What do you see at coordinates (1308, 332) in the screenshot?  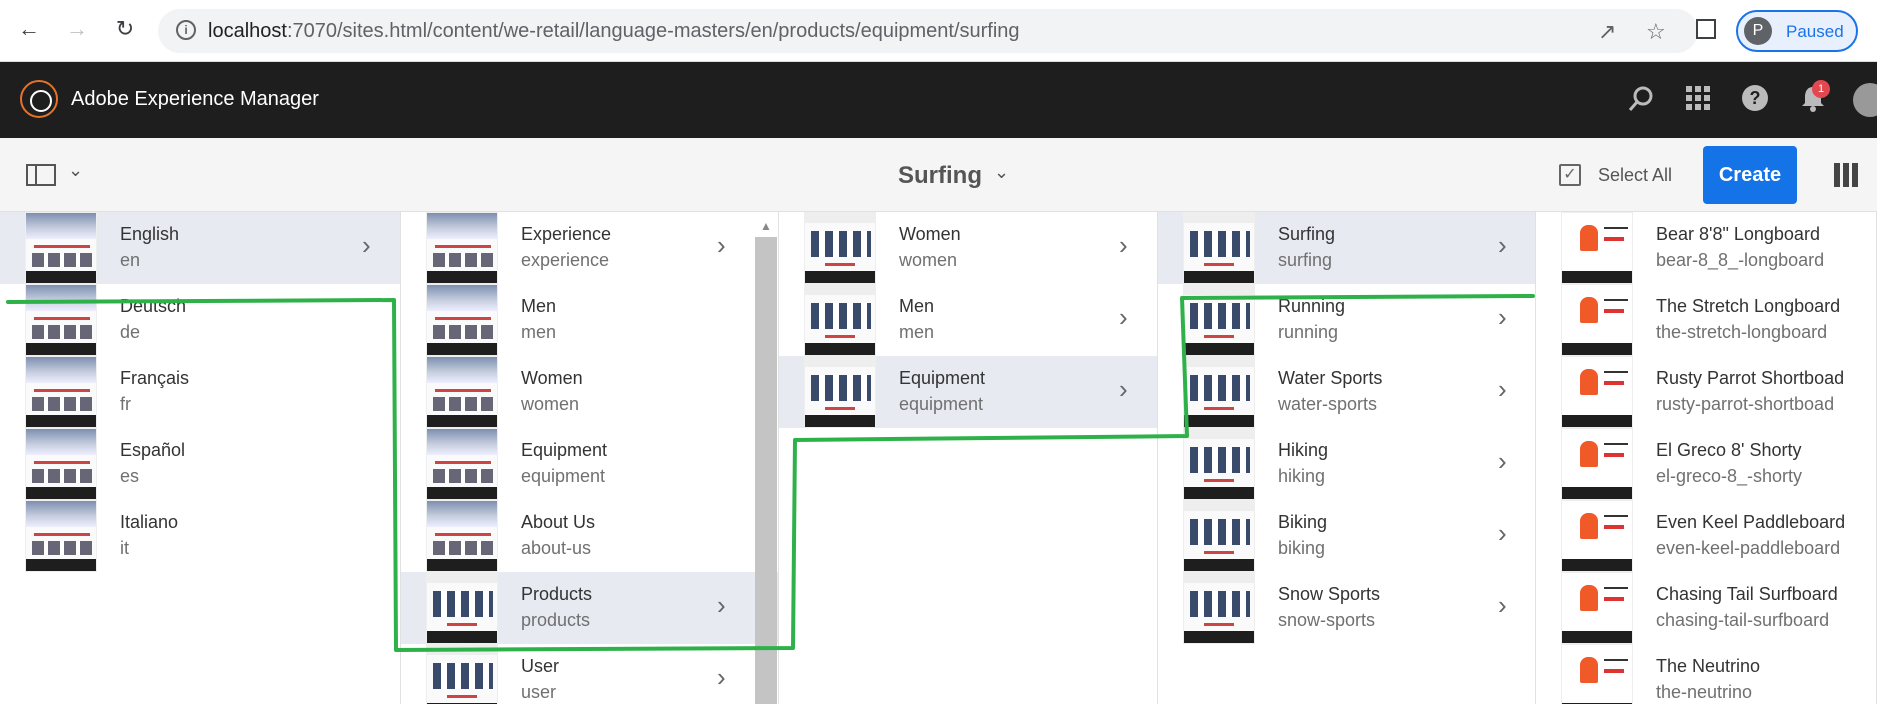 I see `item-name: running` at bounding box center [1308, 332].